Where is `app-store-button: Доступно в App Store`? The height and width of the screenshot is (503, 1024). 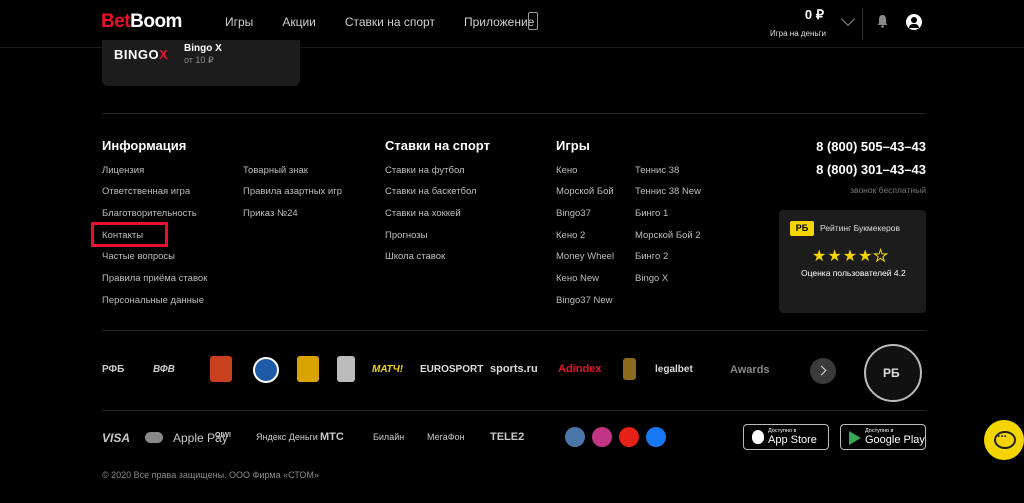 app-store-button: Доступно в App Store is located at coordinates (786, 437).